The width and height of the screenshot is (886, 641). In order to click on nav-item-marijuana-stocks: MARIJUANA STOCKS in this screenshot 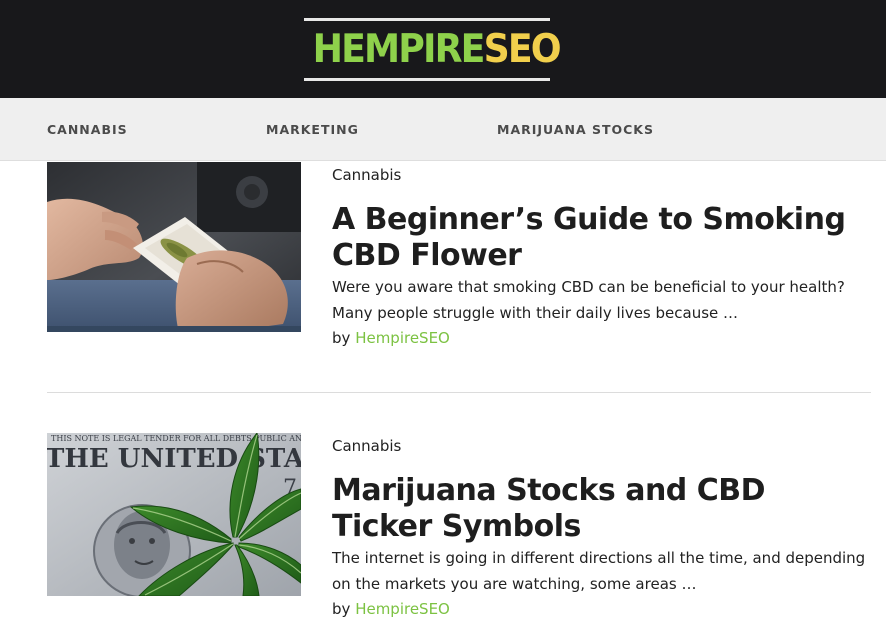, I will do `click(575, 129)`.